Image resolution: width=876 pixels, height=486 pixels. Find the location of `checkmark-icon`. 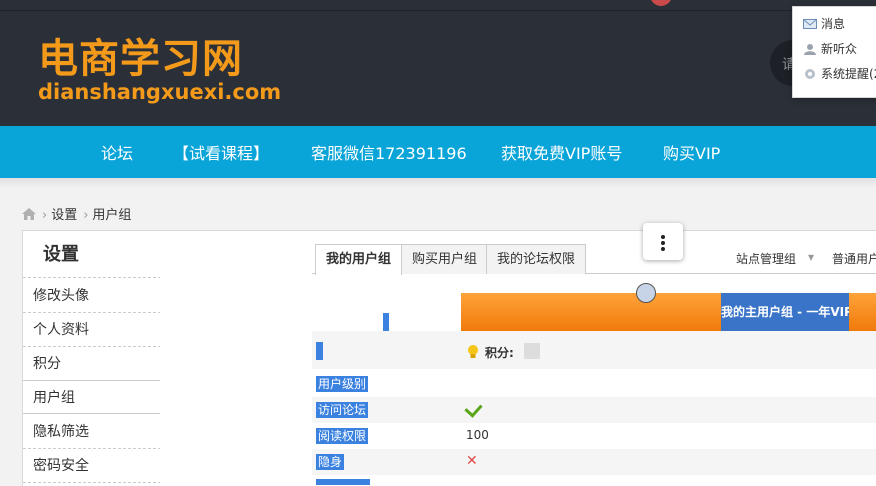

checkmark-icon is located at coordinates (473, 408).